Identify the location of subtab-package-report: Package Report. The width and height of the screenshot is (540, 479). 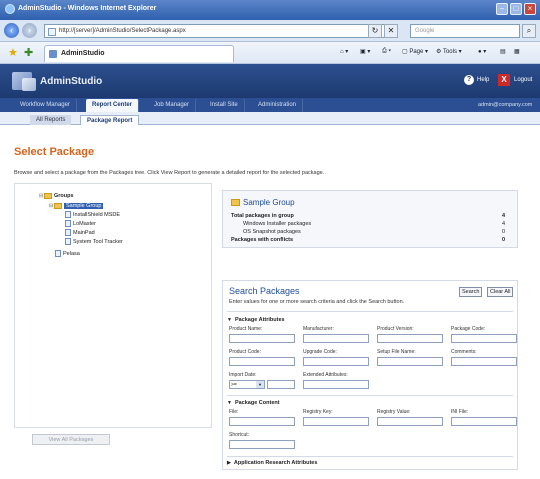
(110, 120).